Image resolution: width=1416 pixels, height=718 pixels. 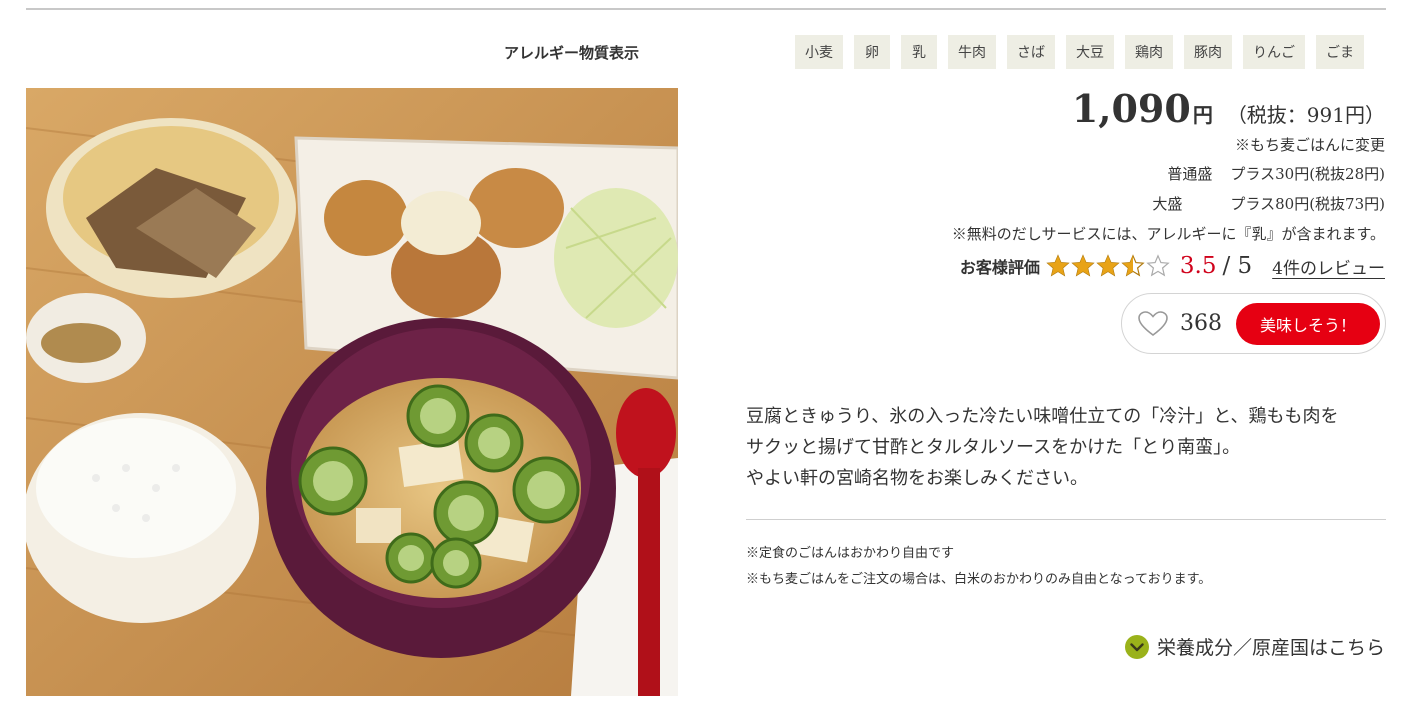 What do you see at coordinates (1153, 323) in the screenshot?
I see `heart-outline-icon` at bounding box center [1153, 323].